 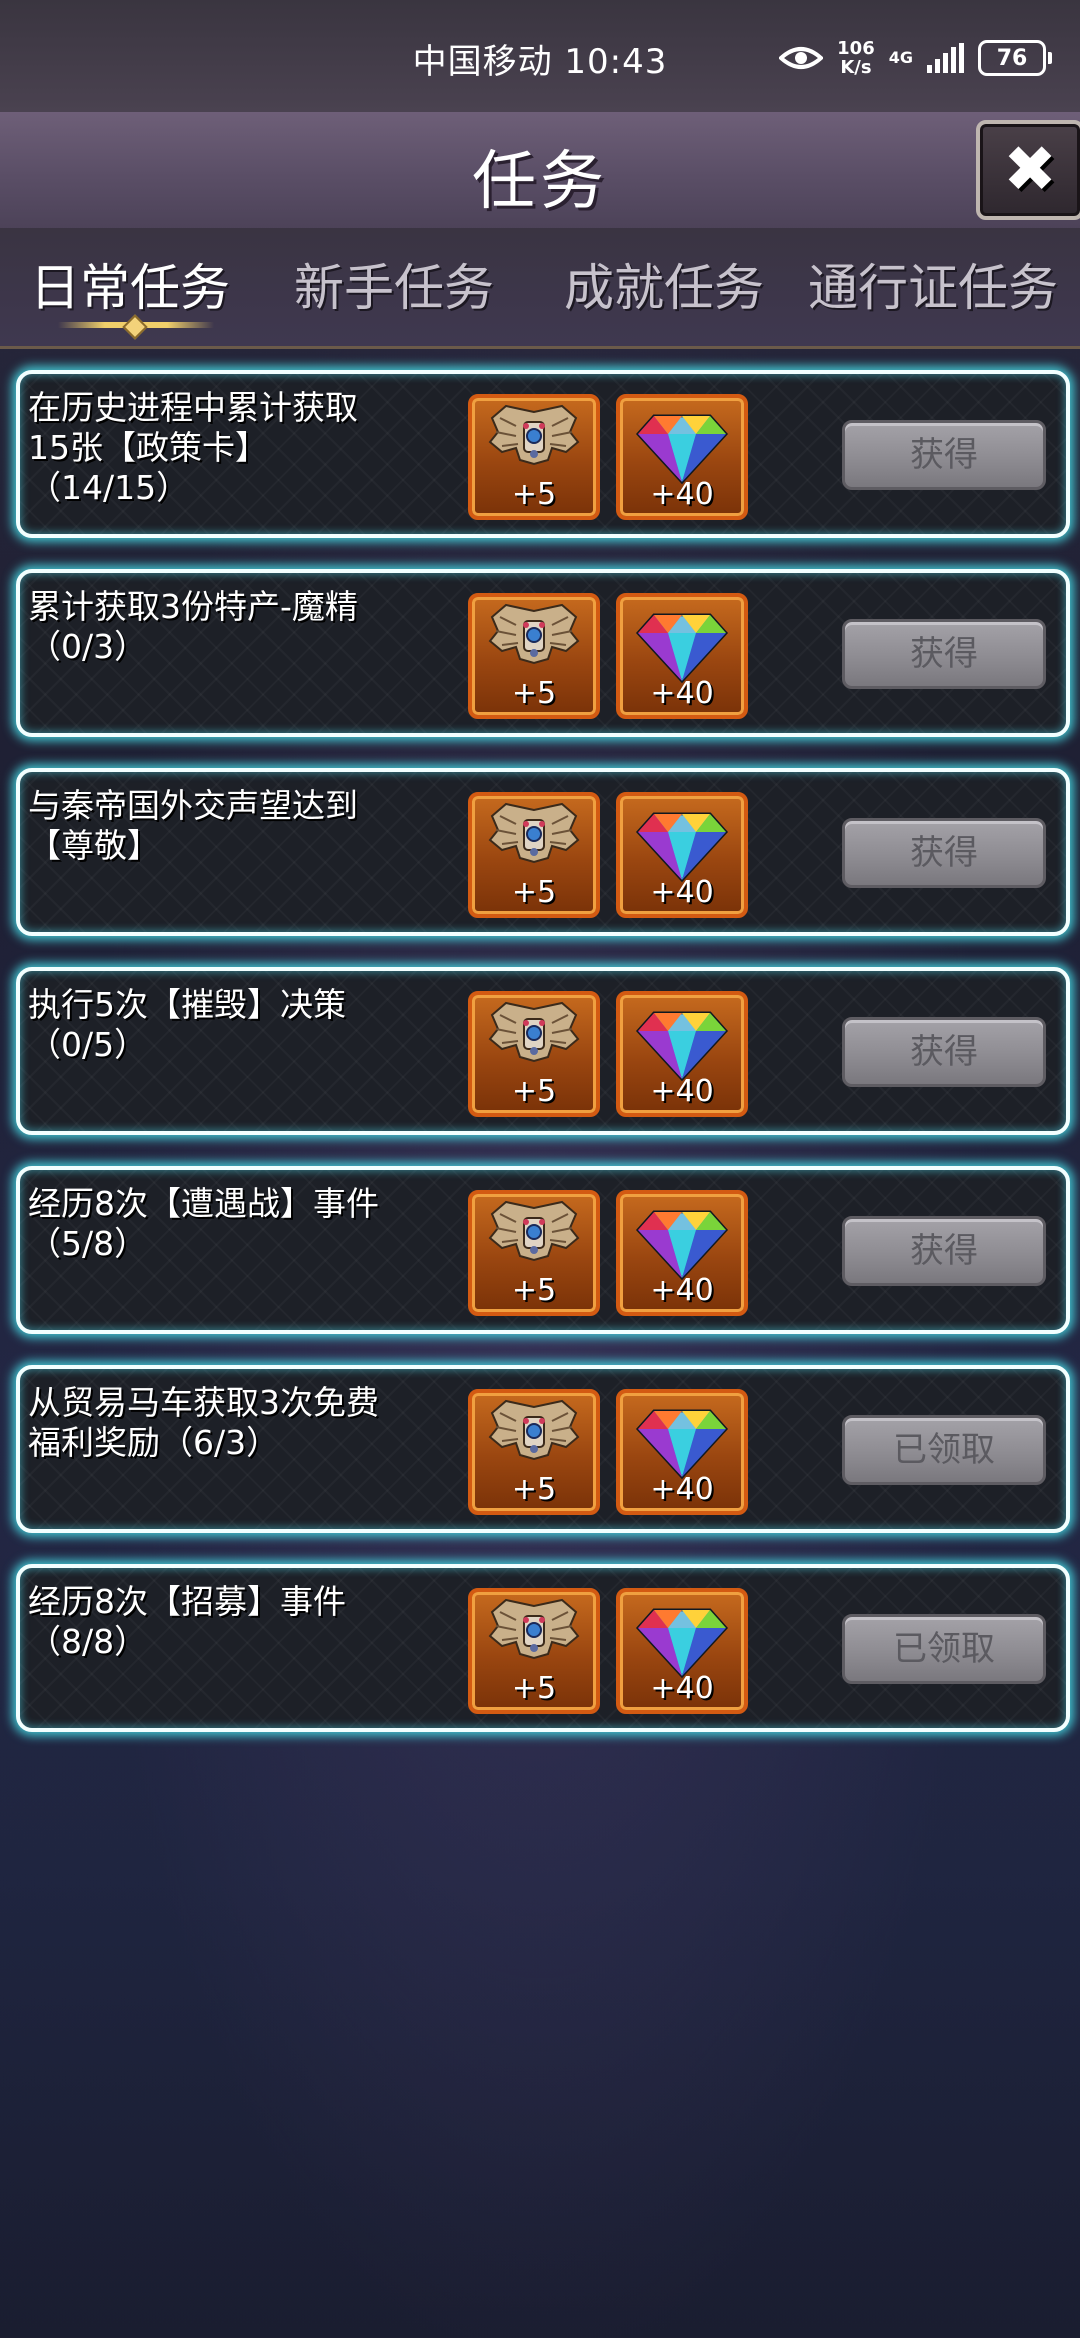 I want to click on task-card: 与秦帝国外交声望达到 【尊敬】 +5 +40 获得, so click(x=543, y=852).